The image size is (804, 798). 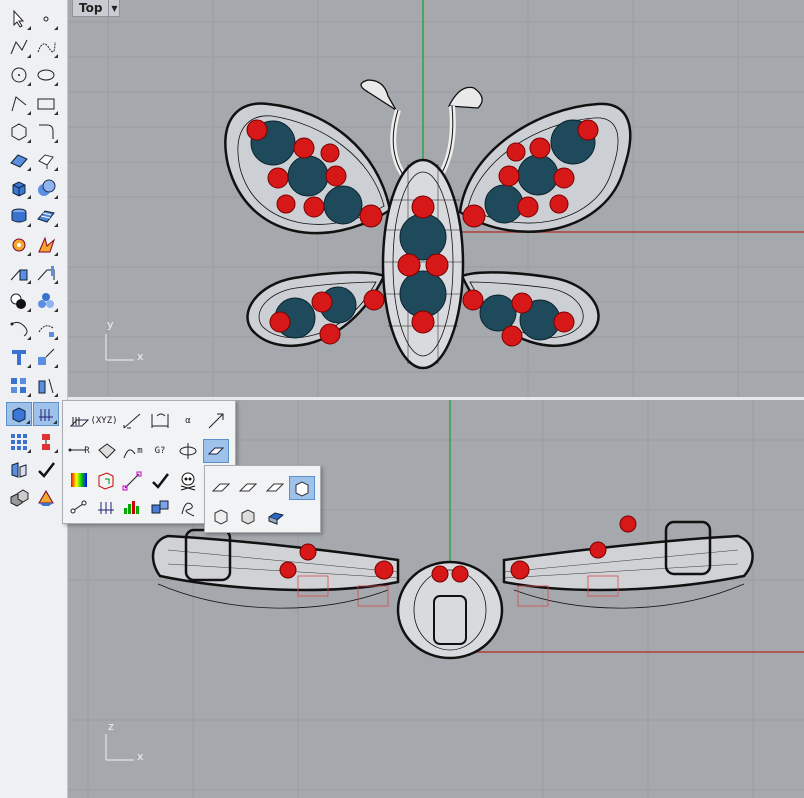 I want to click on scale-icon, so click(x=46, y=357).